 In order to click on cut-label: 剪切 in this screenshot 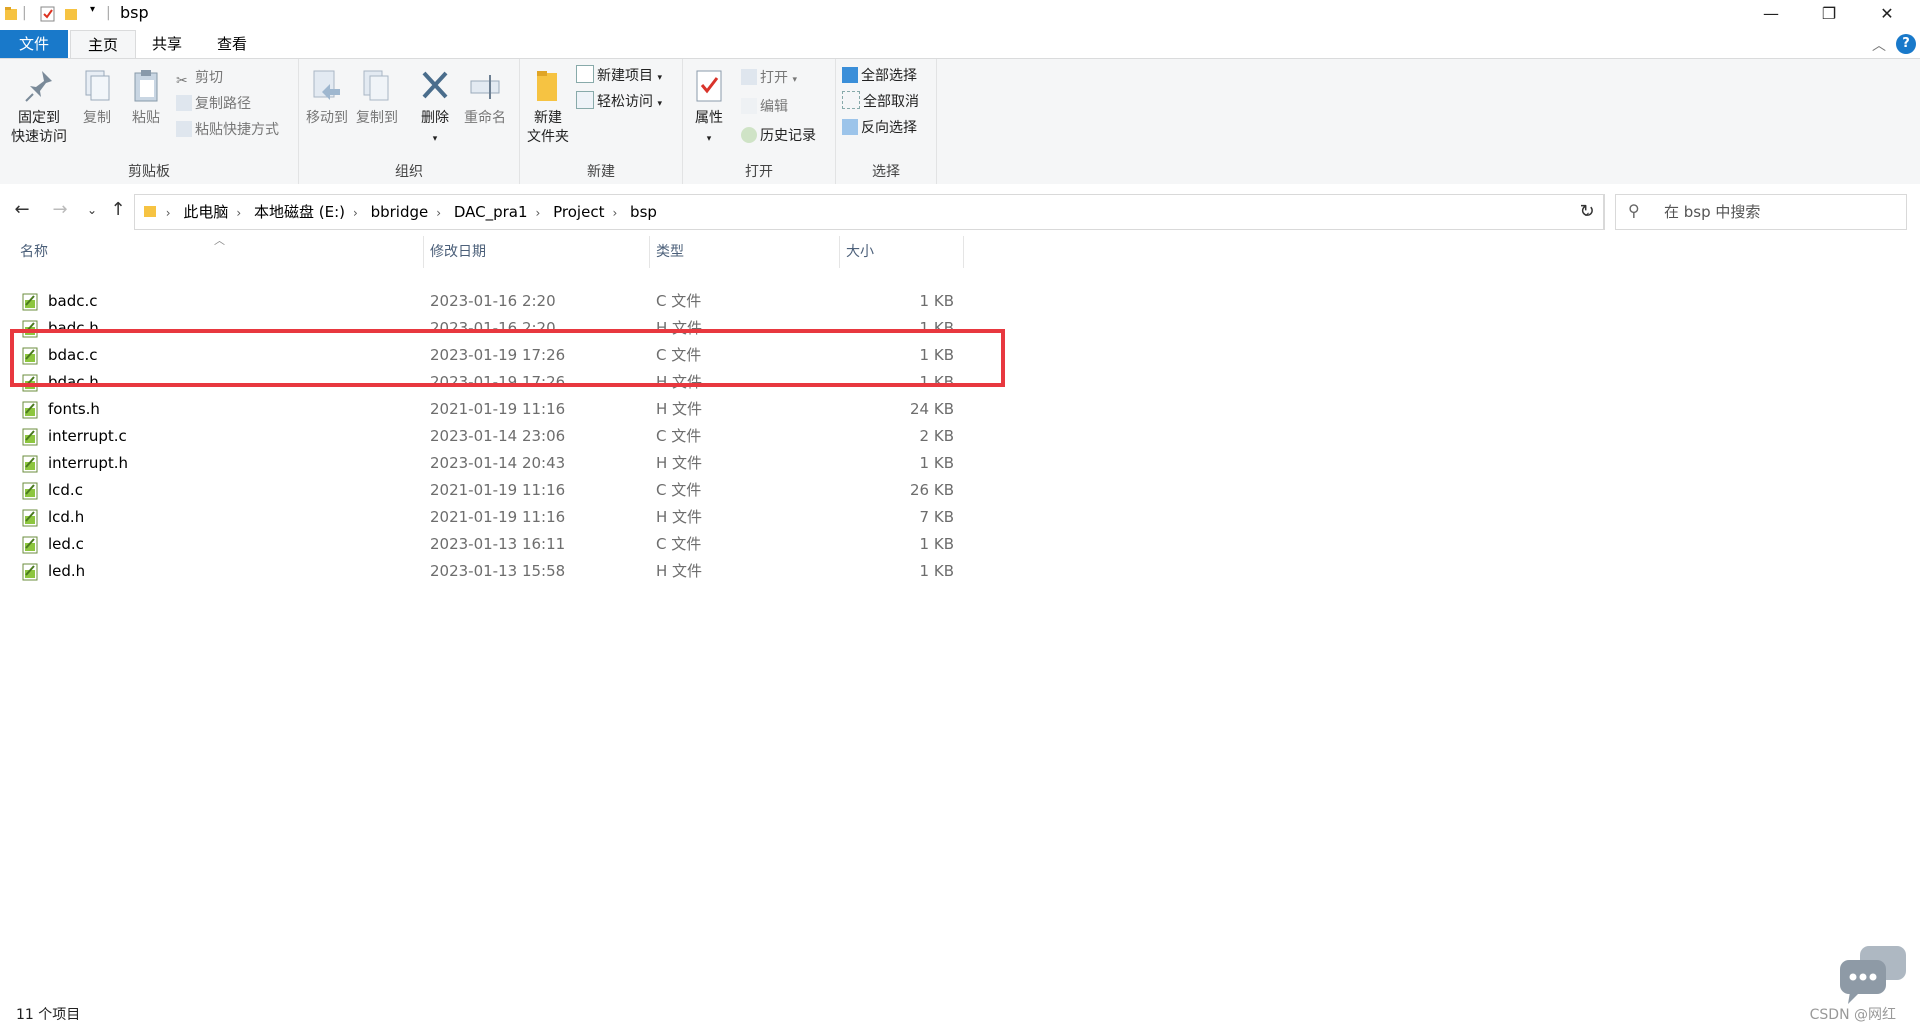, I will do `click(209, 78)`.